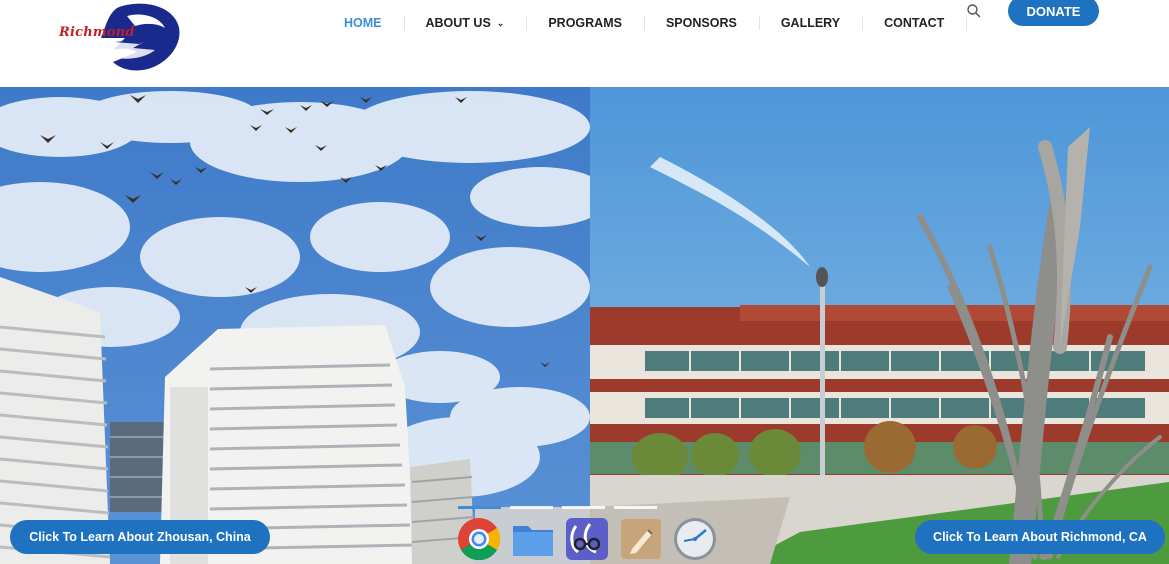  I want to click on nav-gallery-label: GALLERY, so click(810, 23).